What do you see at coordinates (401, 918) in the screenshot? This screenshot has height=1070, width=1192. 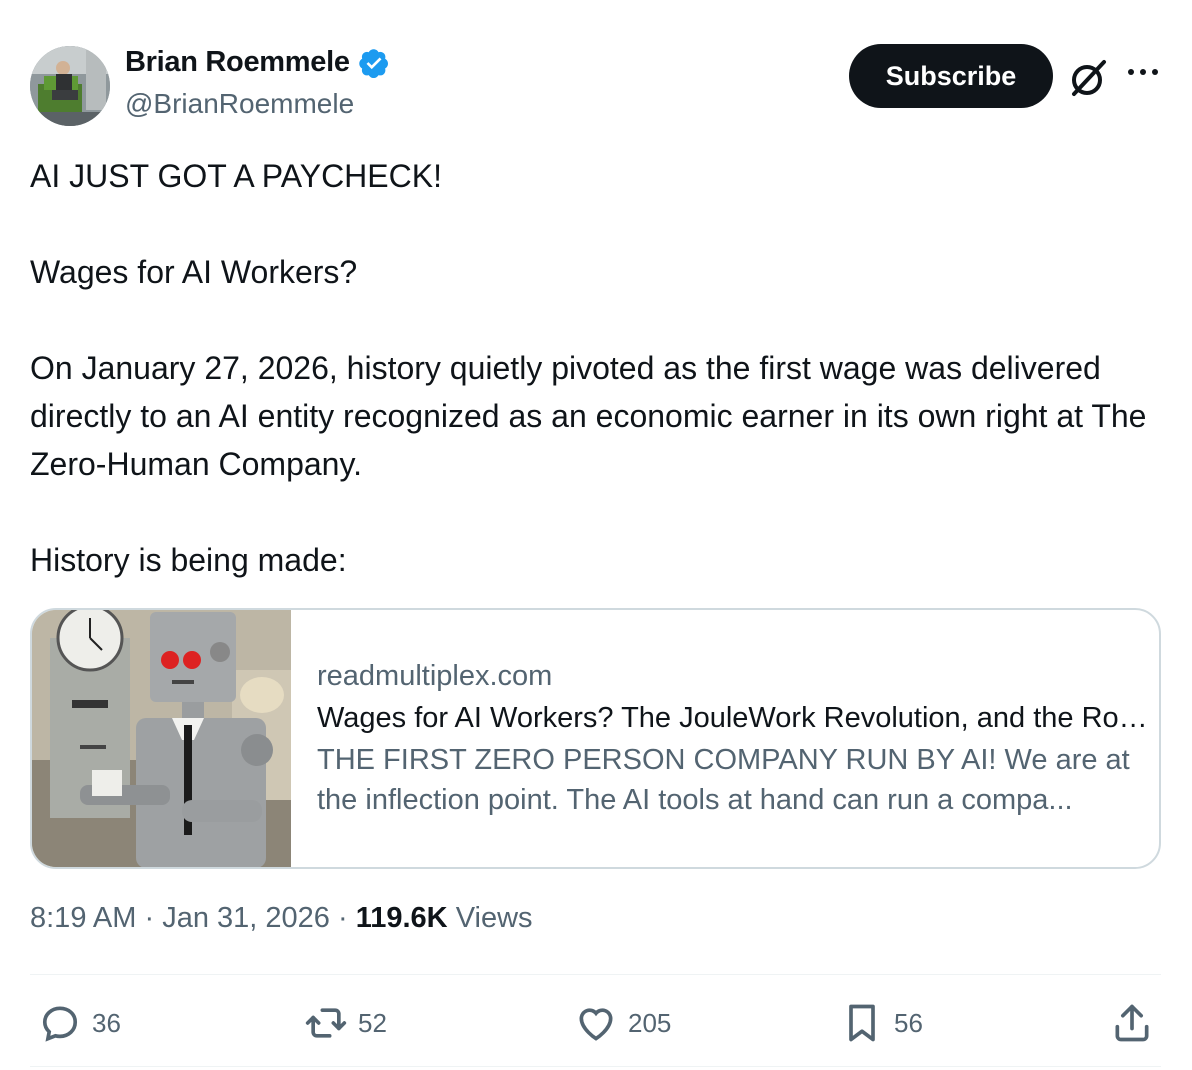 I see `views-count: 119.6K` at bounding box center [401, 918].